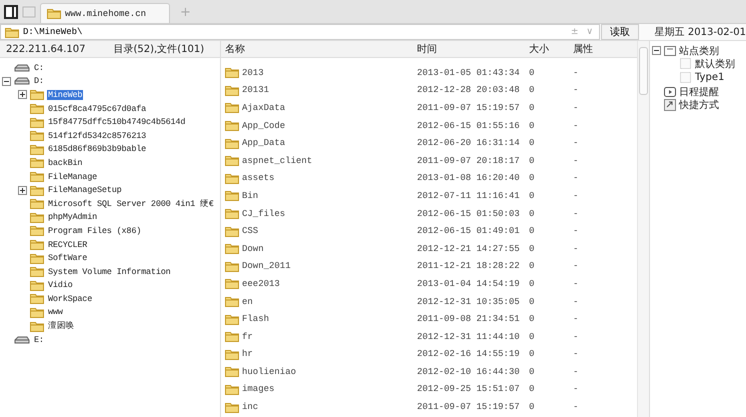 Image resolution: width=746 pixels, height=417 pixels. Describe the element at coordinates (39, 67) in the screenshot. I see `drive-item: C:` at that location.